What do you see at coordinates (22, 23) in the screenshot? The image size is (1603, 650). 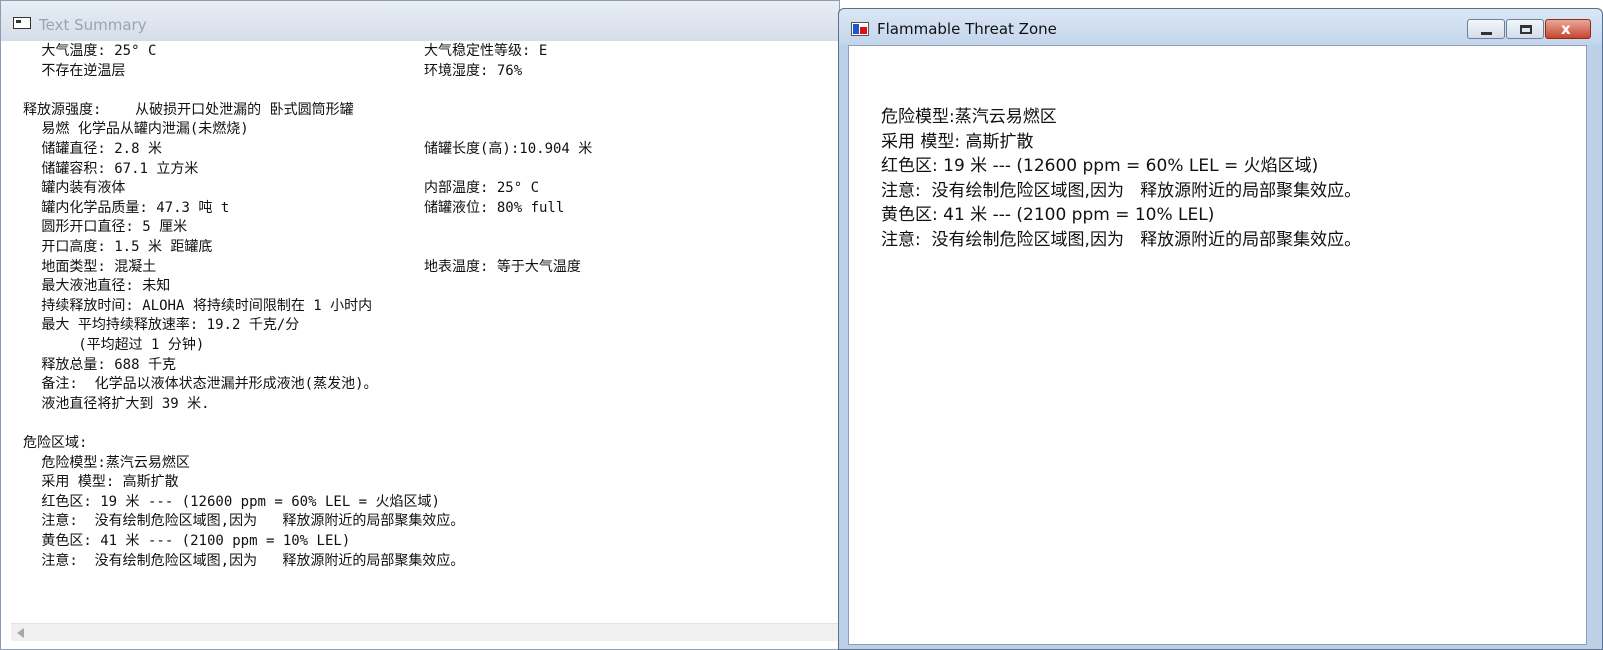 I see `window-app-icon` at bounding box center [22, 23].